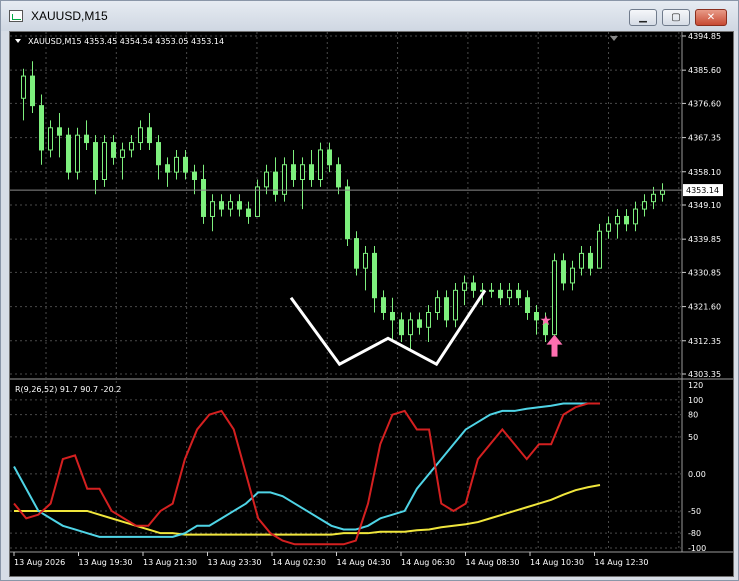 The height and width of the screenshot is (581, 739). What do you see at coordinates (704, 138) in the screenshot?
I see `price-axis-label: 4367.35` at bounding box center [704, 138].